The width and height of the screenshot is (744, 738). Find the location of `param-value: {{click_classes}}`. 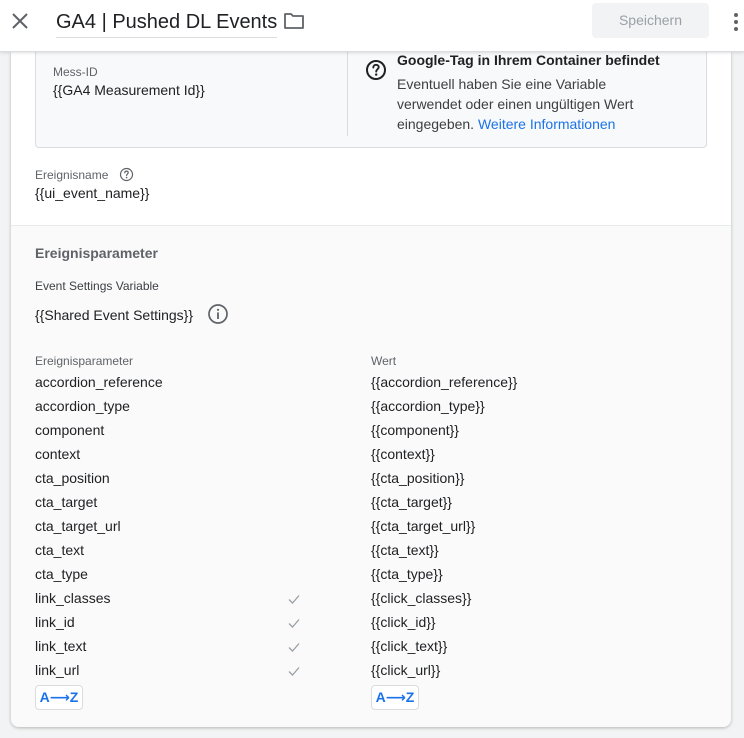

param-value: {{click_classes}} is located at coordinates (421, 598).